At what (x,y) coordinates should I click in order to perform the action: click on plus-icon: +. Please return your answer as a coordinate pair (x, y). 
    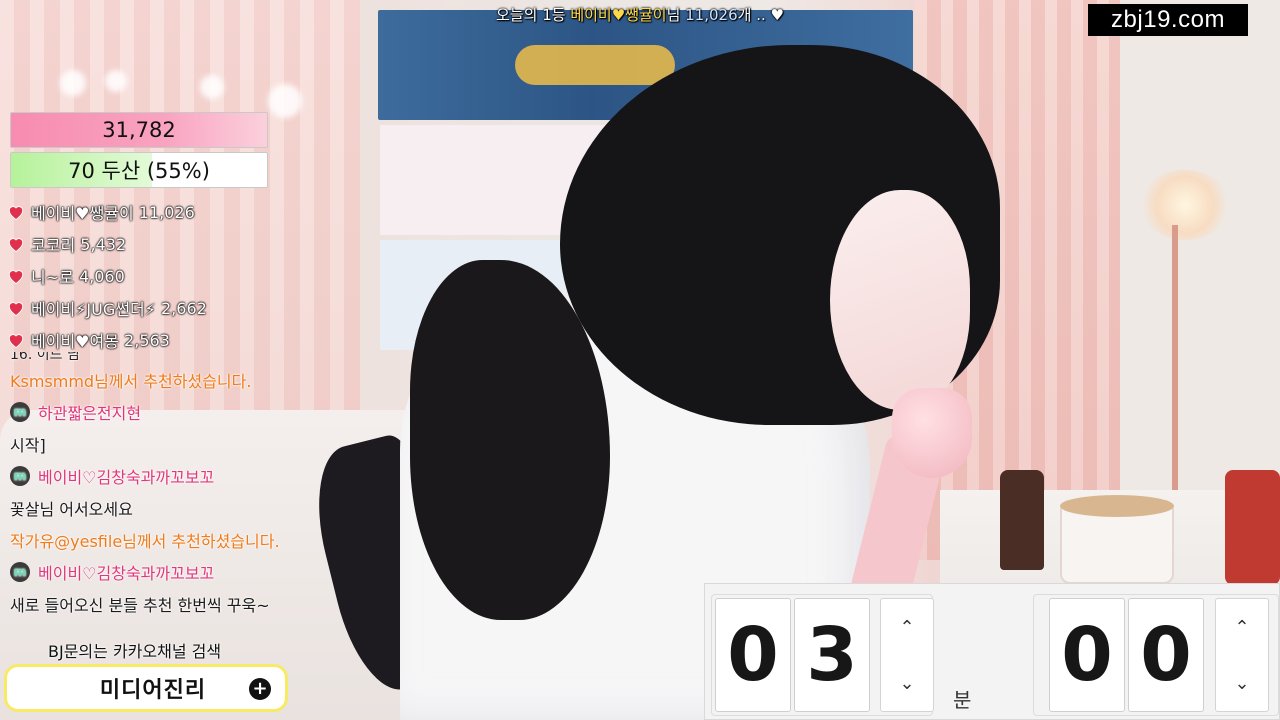
    Looking at the image, I should click on (260, 689).